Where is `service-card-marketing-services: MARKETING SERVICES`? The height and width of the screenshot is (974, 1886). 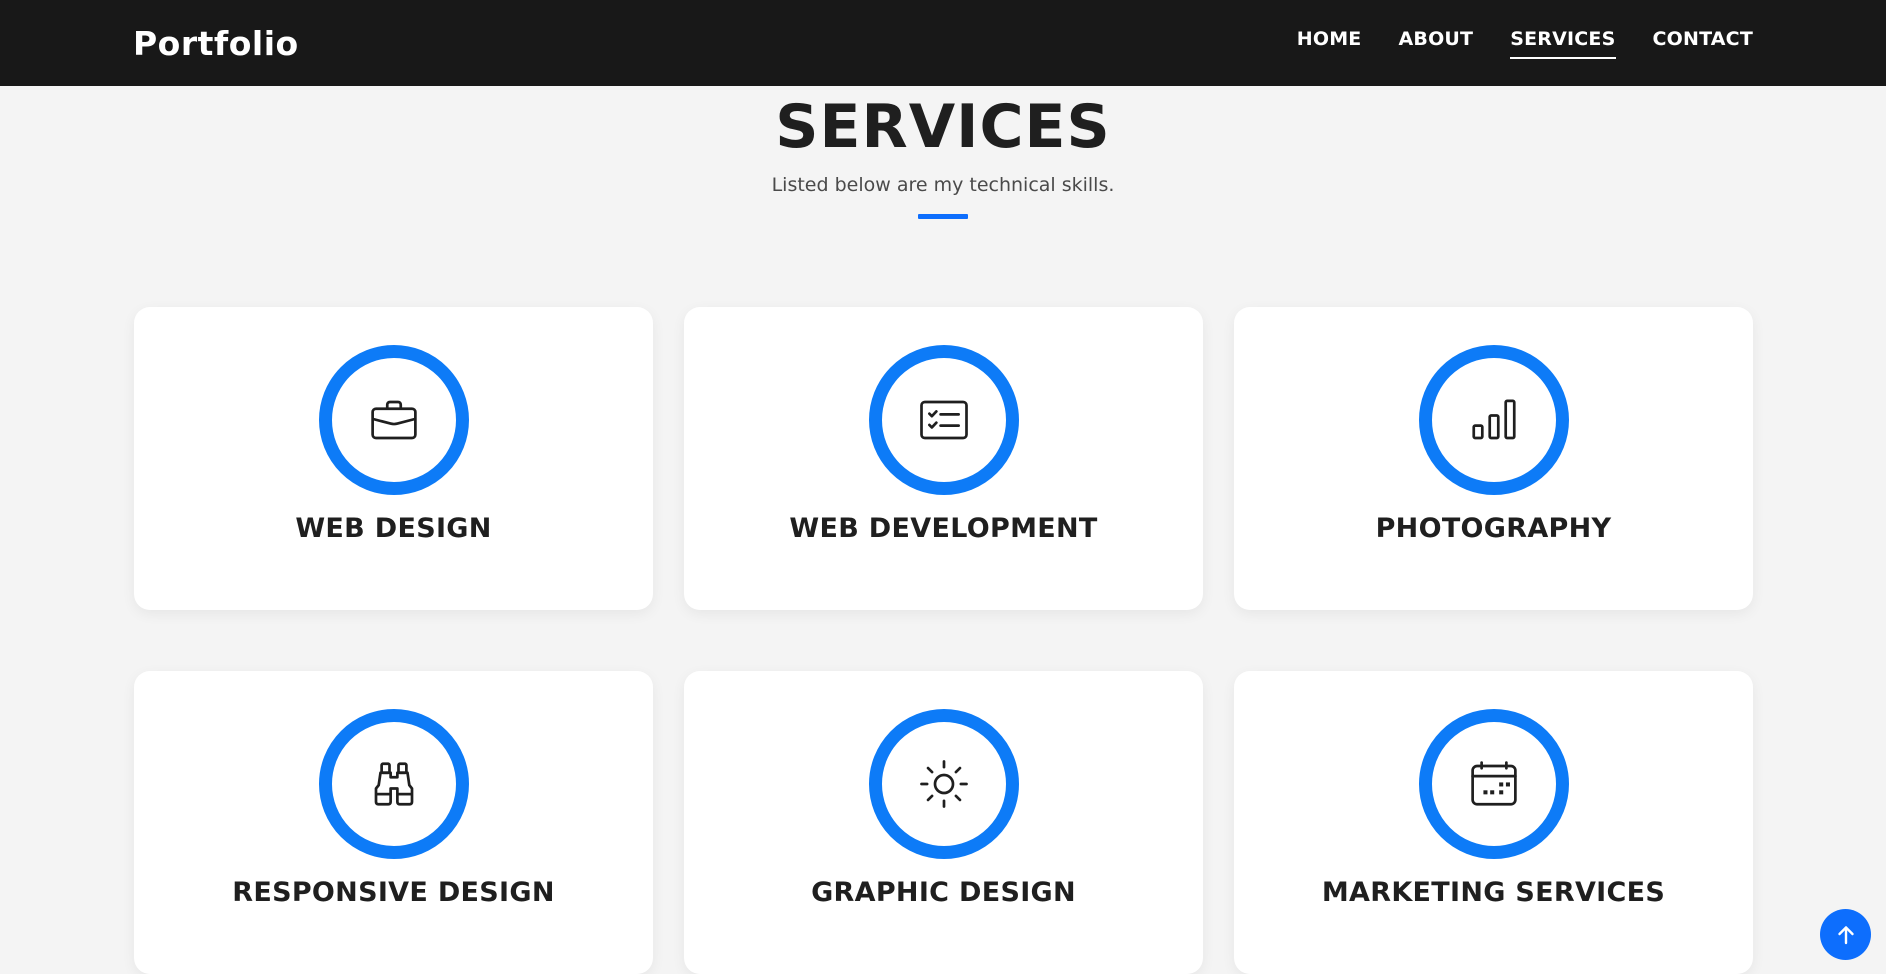 service-card-marketing-services: MARKETING SERVICES is located at coordinates (1493, 822).